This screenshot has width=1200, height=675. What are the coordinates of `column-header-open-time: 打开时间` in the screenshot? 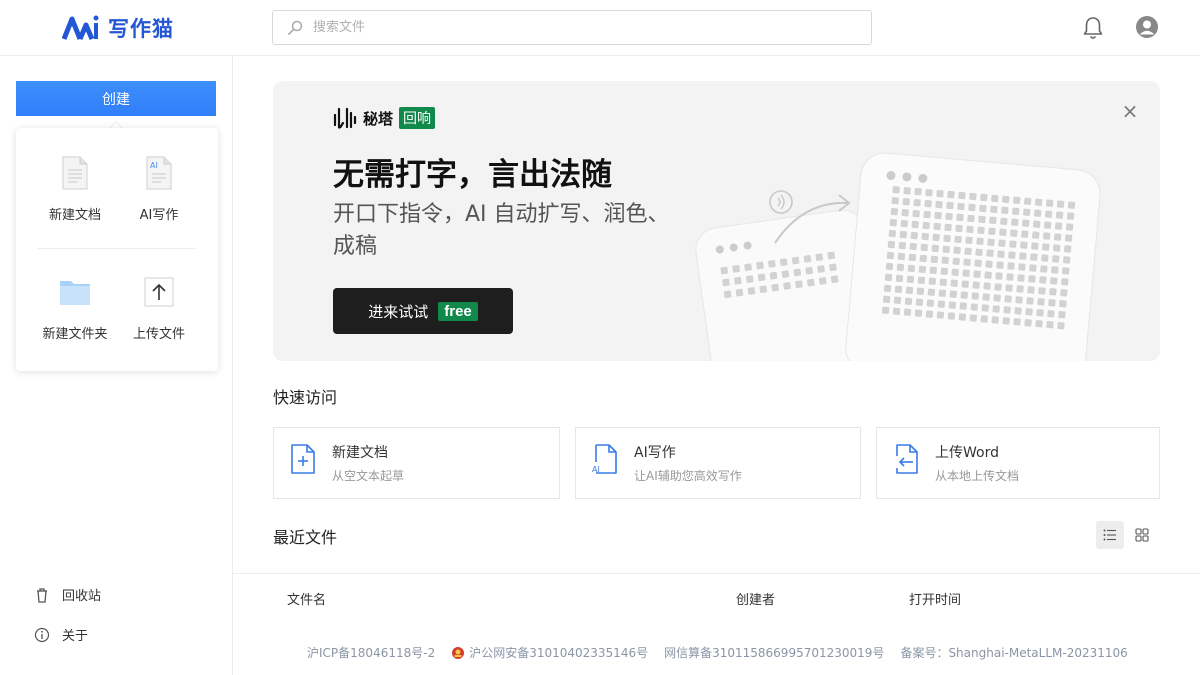 It's located at (935, 598).